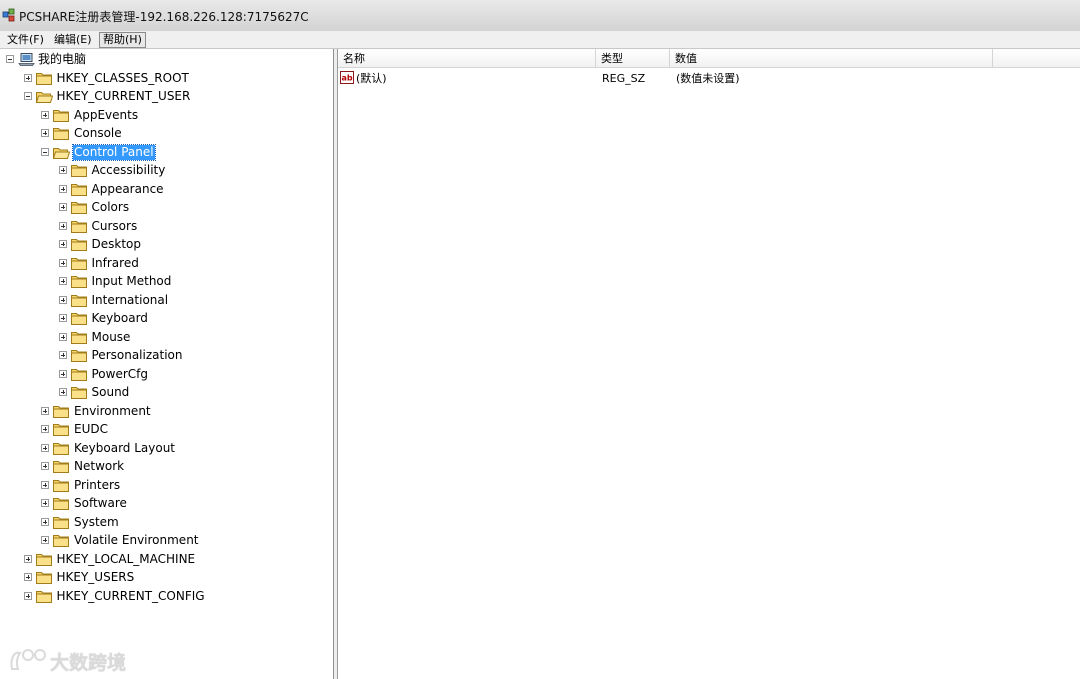  What do you see at coordinates (137, 355) in the screenshot?
I see `tree-node-label: Personalization` at bounding box center [137, 355].